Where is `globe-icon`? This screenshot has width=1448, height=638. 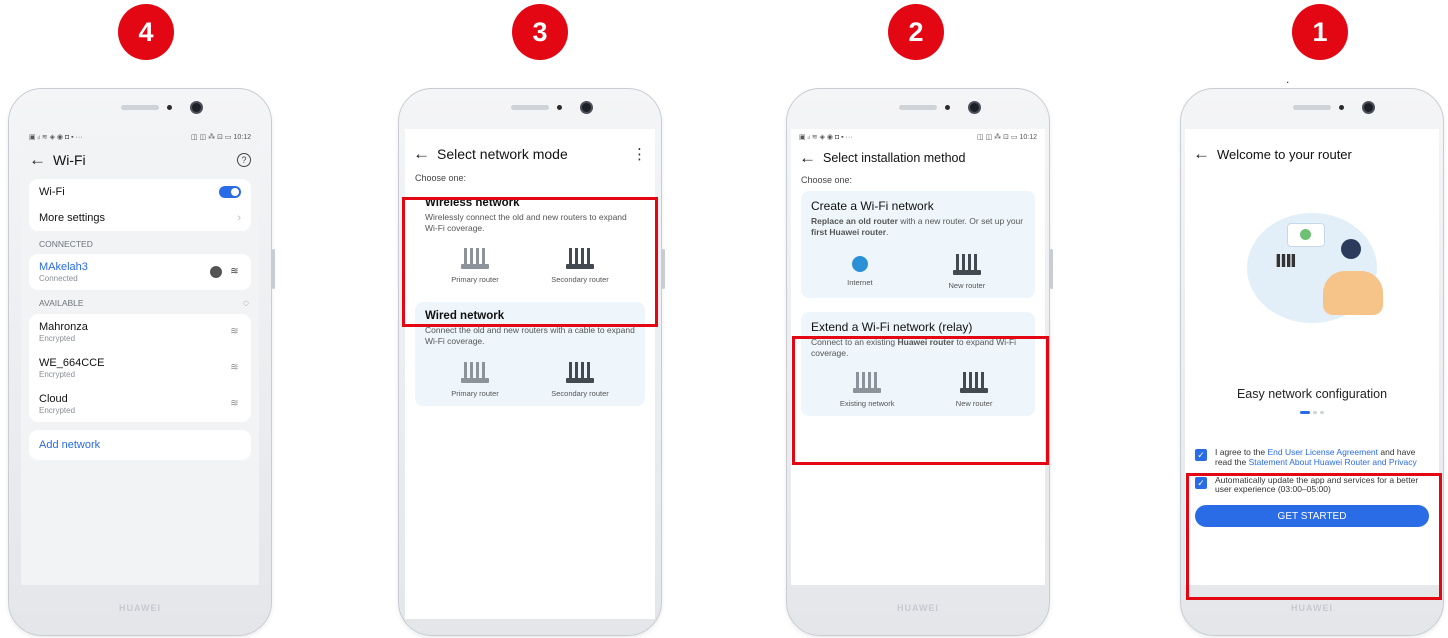
globe-icon is located at coordinates (859, 264).